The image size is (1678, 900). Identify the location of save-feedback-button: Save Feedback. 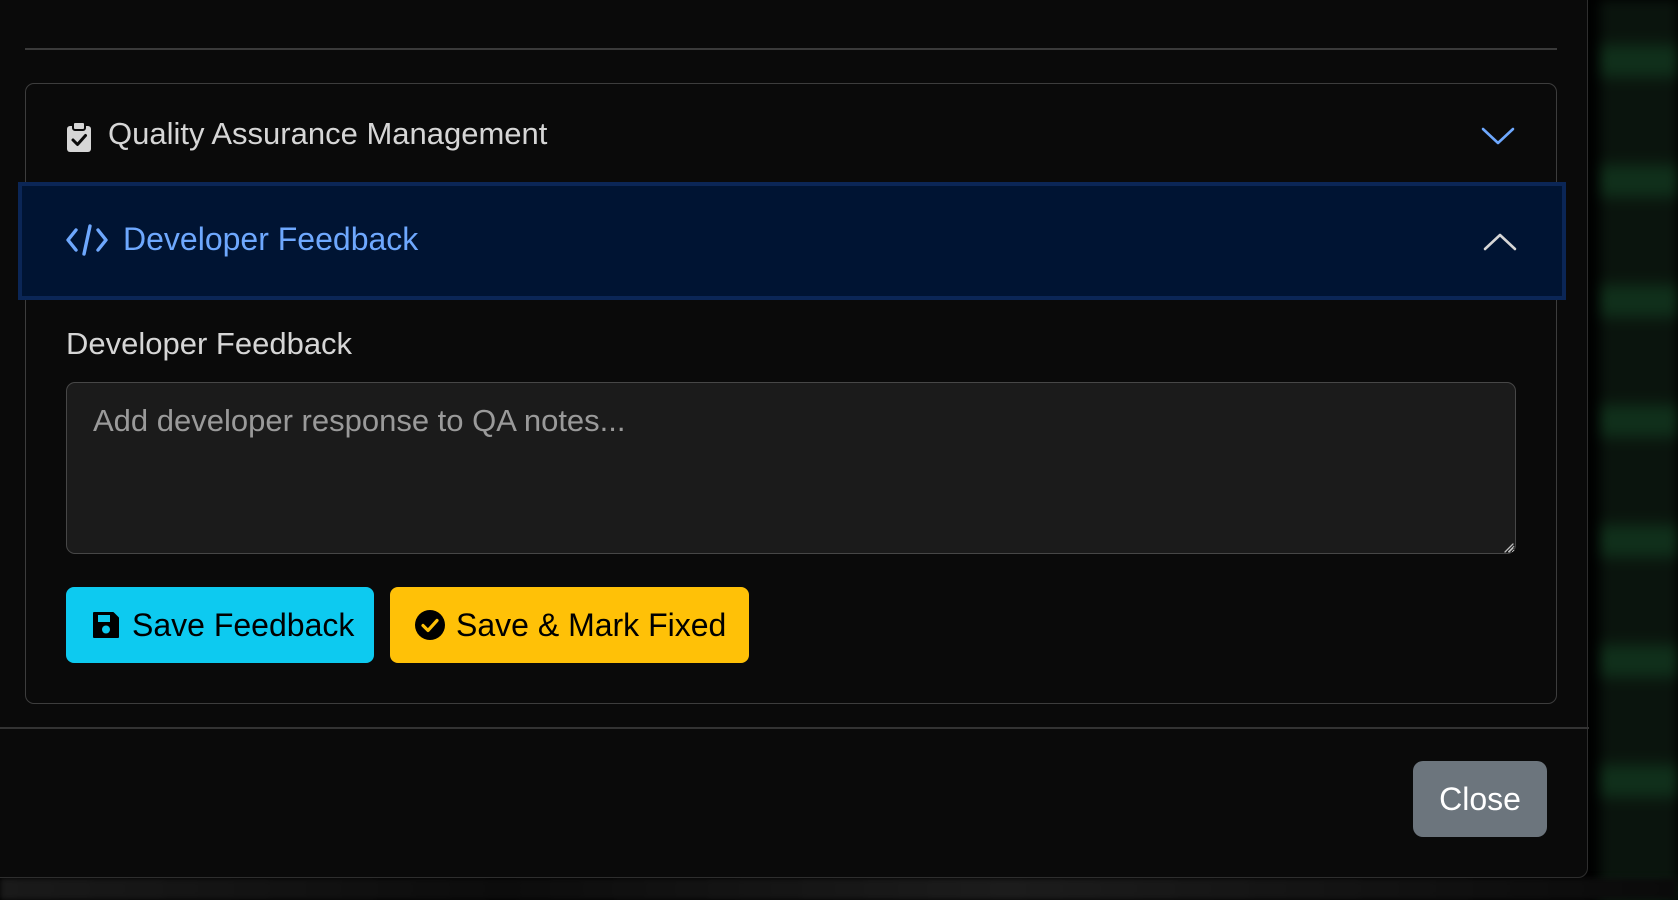
(220, 625).